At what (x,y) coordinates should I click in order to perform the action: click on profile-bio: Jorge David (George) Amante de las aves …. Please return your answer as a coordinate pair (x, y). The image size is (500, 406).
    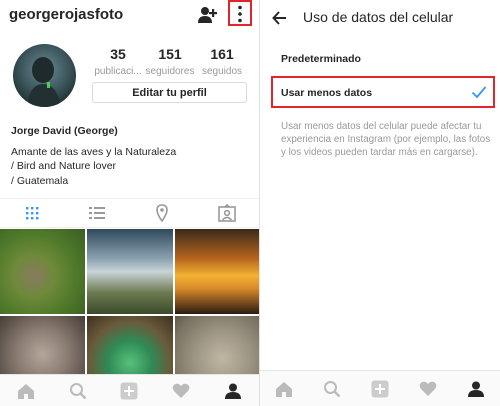
    Looking at the image, I should click on (93, 156).